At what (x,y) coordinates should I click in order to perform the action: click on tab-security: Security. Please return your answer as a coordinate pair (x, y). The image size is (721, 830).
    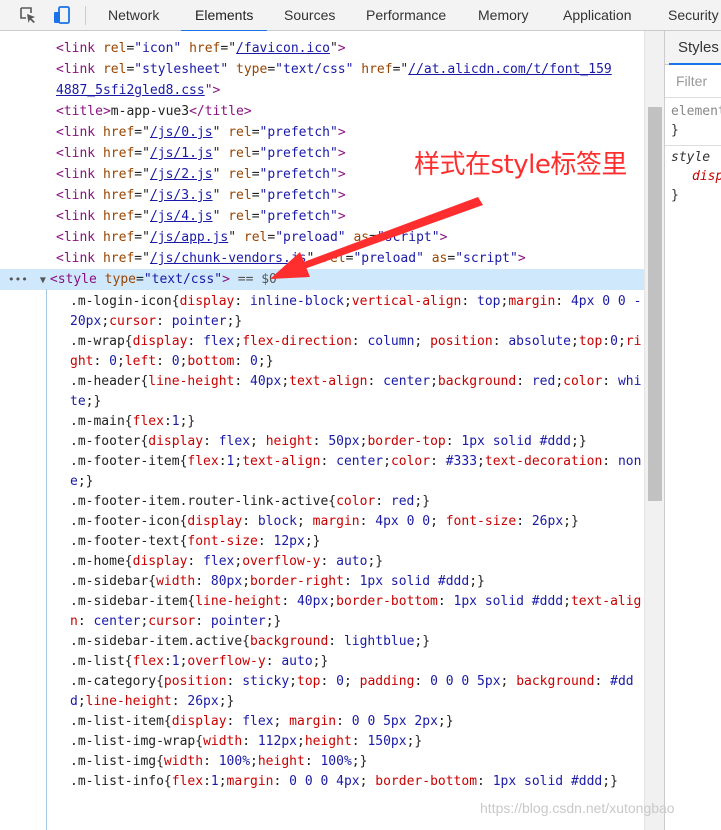
    Looking at the image, I should click on (693, 15).